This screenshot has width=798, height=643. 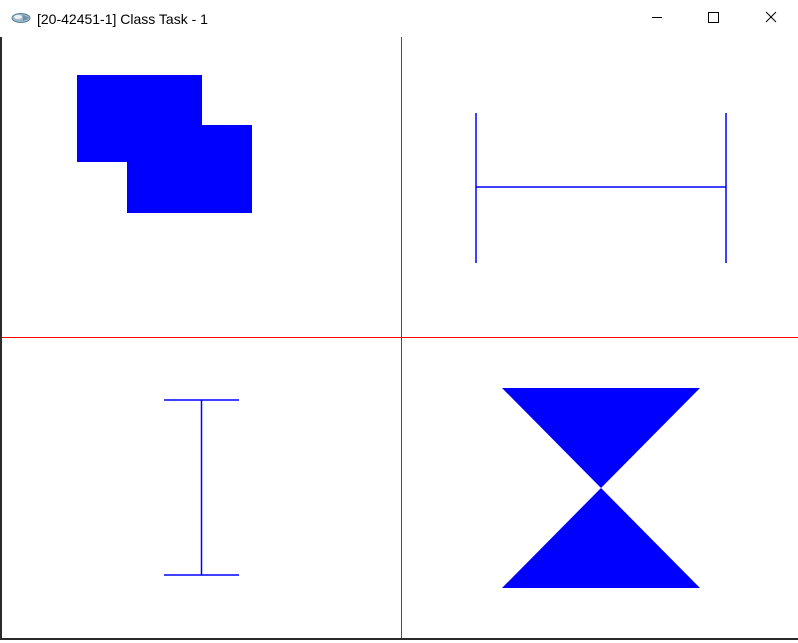 What do you see at coordinates (601, 438) in the screenshot?
I see `hourglass-top-triangle` at bounding box center [601, 438].